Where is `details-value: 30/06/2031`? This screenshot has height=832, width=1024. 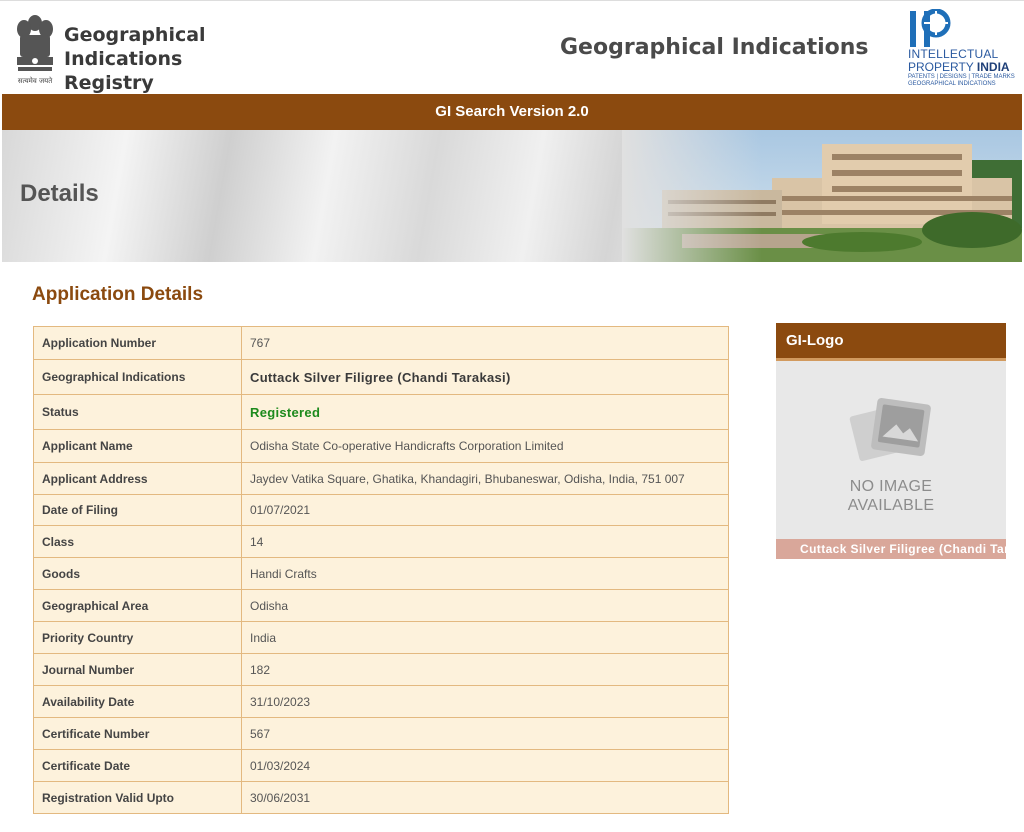
details-value: 30/06/2031 is located at coordinates (485, 797).